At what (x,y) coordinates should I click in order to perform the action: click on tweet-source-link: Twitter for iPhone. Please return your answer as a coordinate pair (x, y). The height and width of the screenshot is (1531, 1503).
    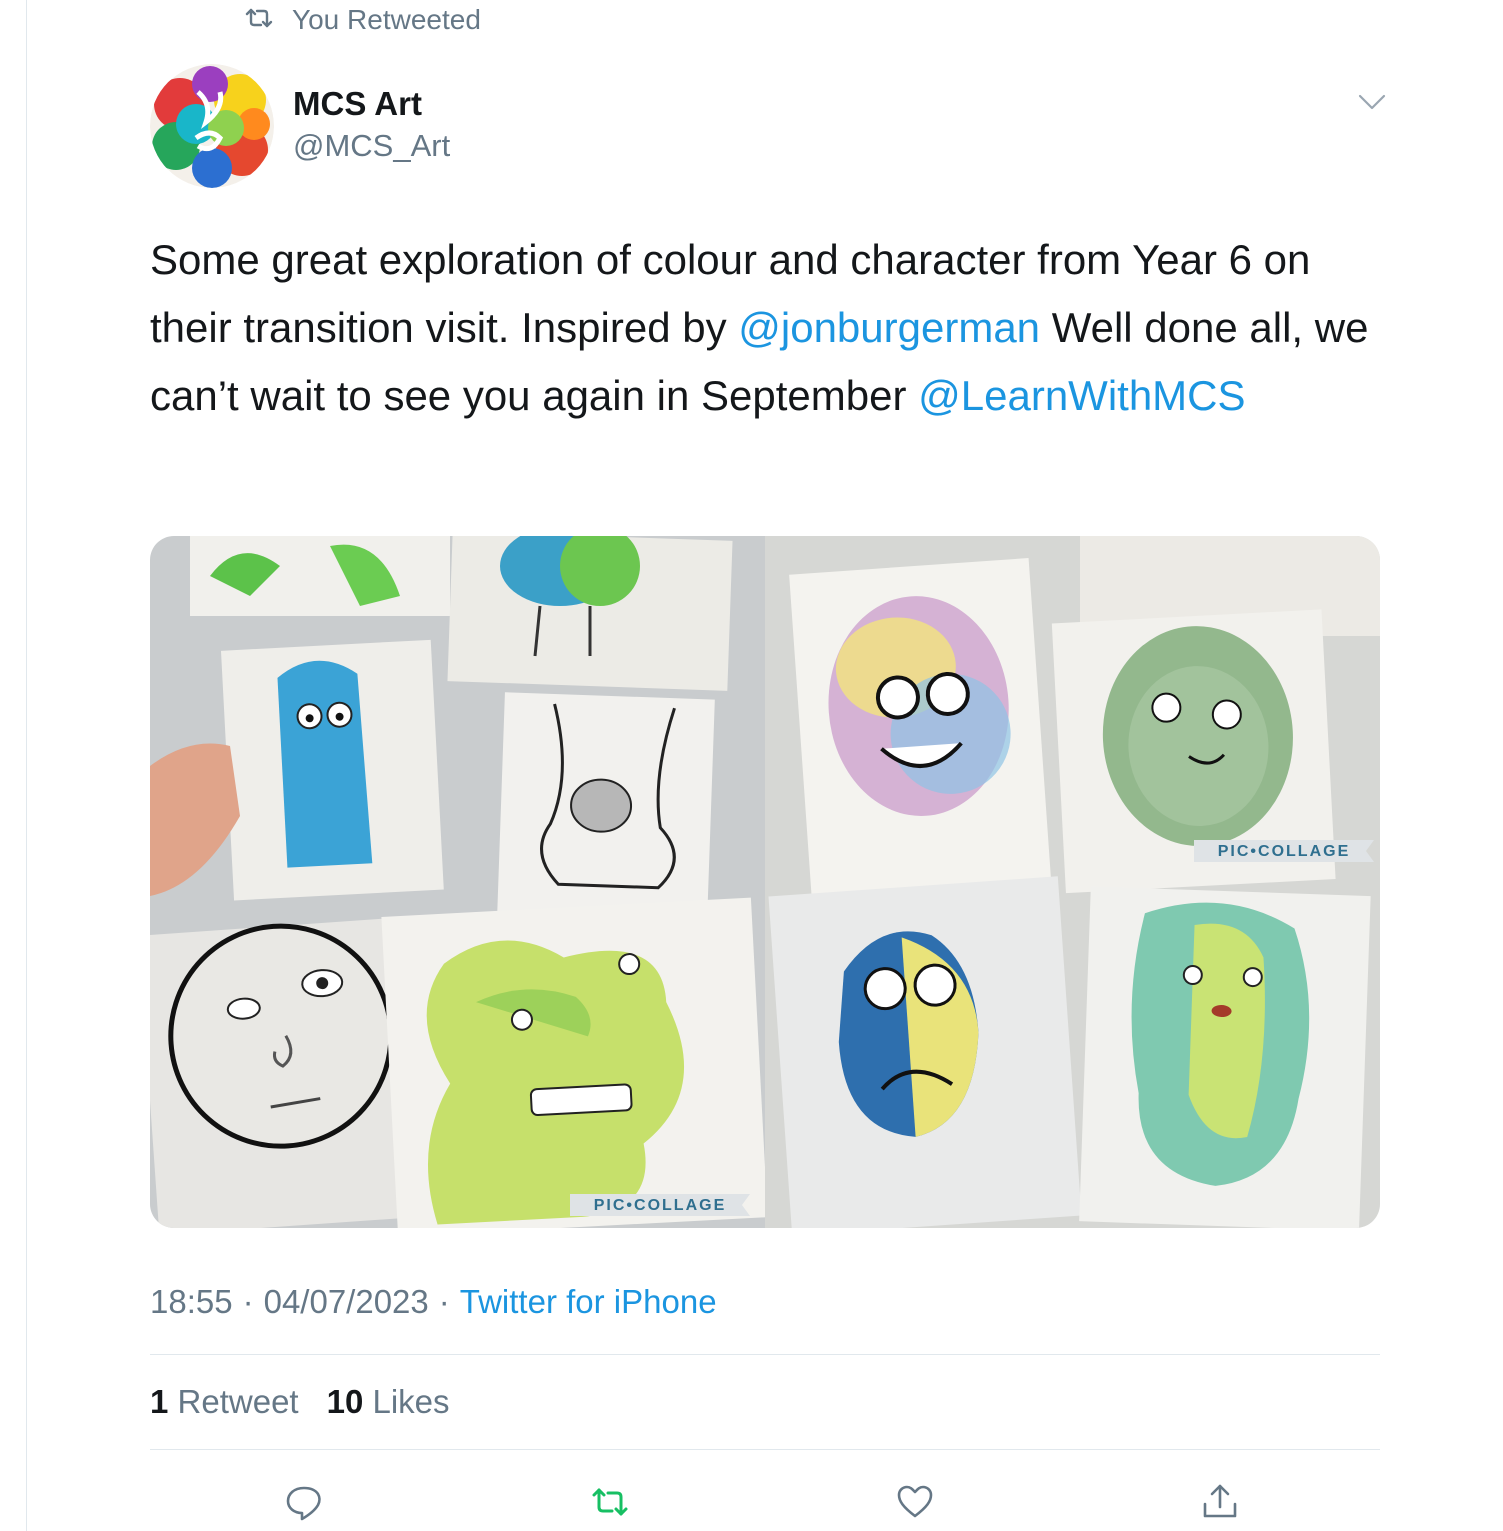
    Looking at the image, I should click on (588, 1302).